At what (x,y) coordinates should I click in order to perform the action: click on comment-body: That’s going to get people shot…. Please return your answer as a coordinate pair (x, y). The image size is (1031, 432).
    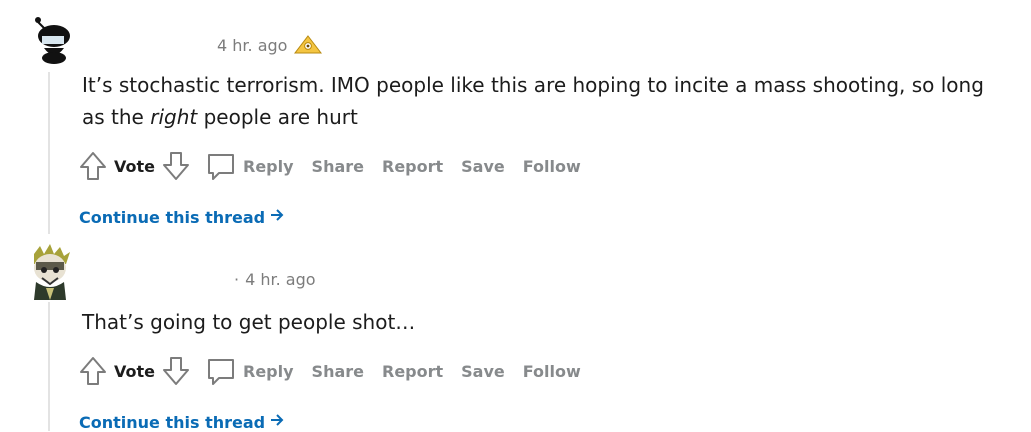
    Looking at the image, I should click on (547, 322).